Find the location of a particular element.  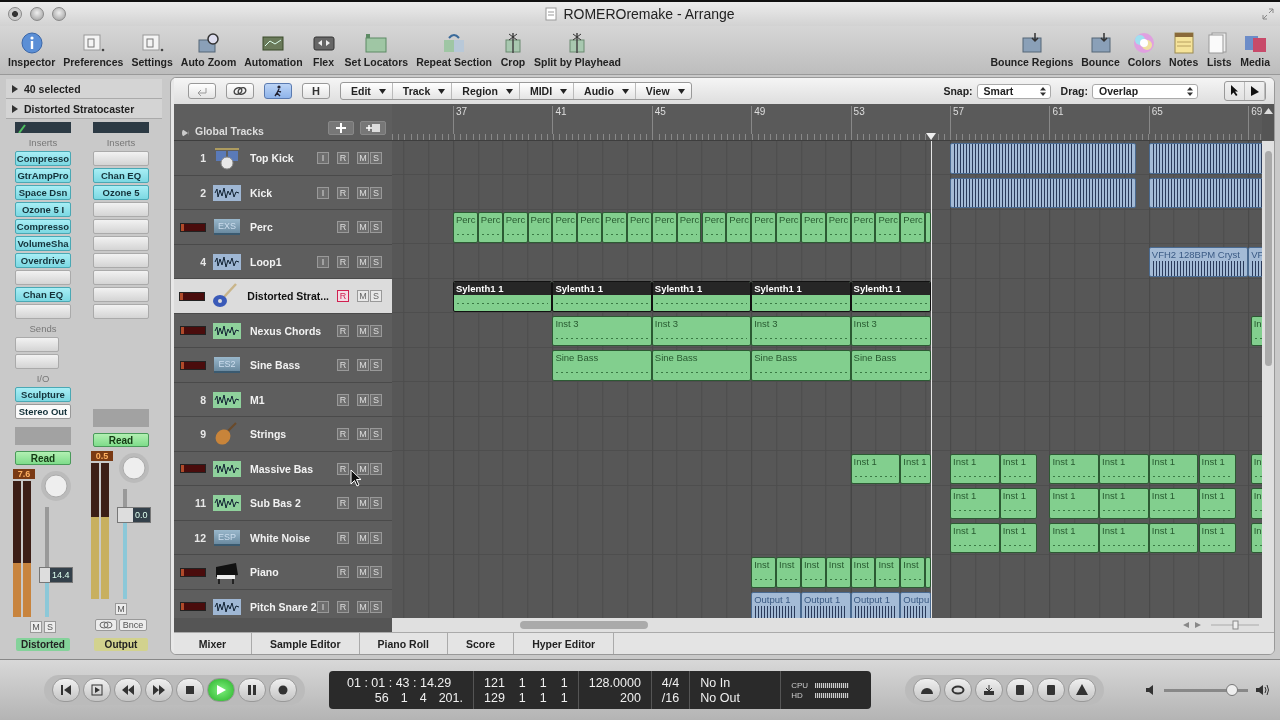

tuner-button is located at coordinates (927, 690).